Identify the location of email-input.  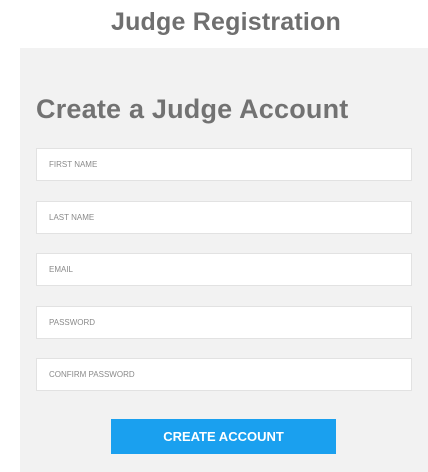
(224, 269).